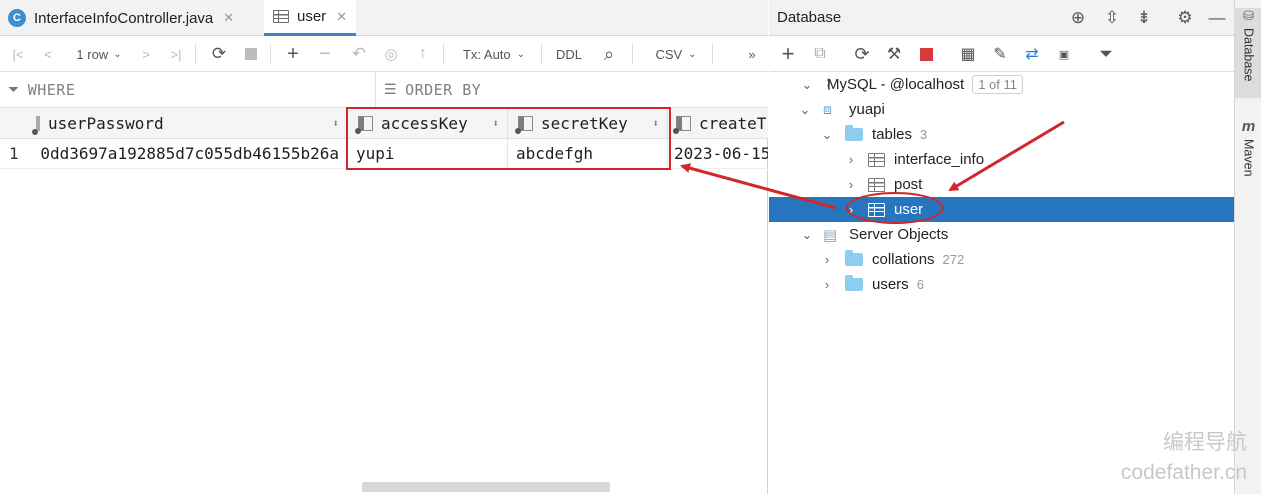 The image size is (1261, 494). What do you see at coordinates (1205, 442) in the screenshot?
I see `watermark-line: 编程导航` at bounding box center [1205, 442].